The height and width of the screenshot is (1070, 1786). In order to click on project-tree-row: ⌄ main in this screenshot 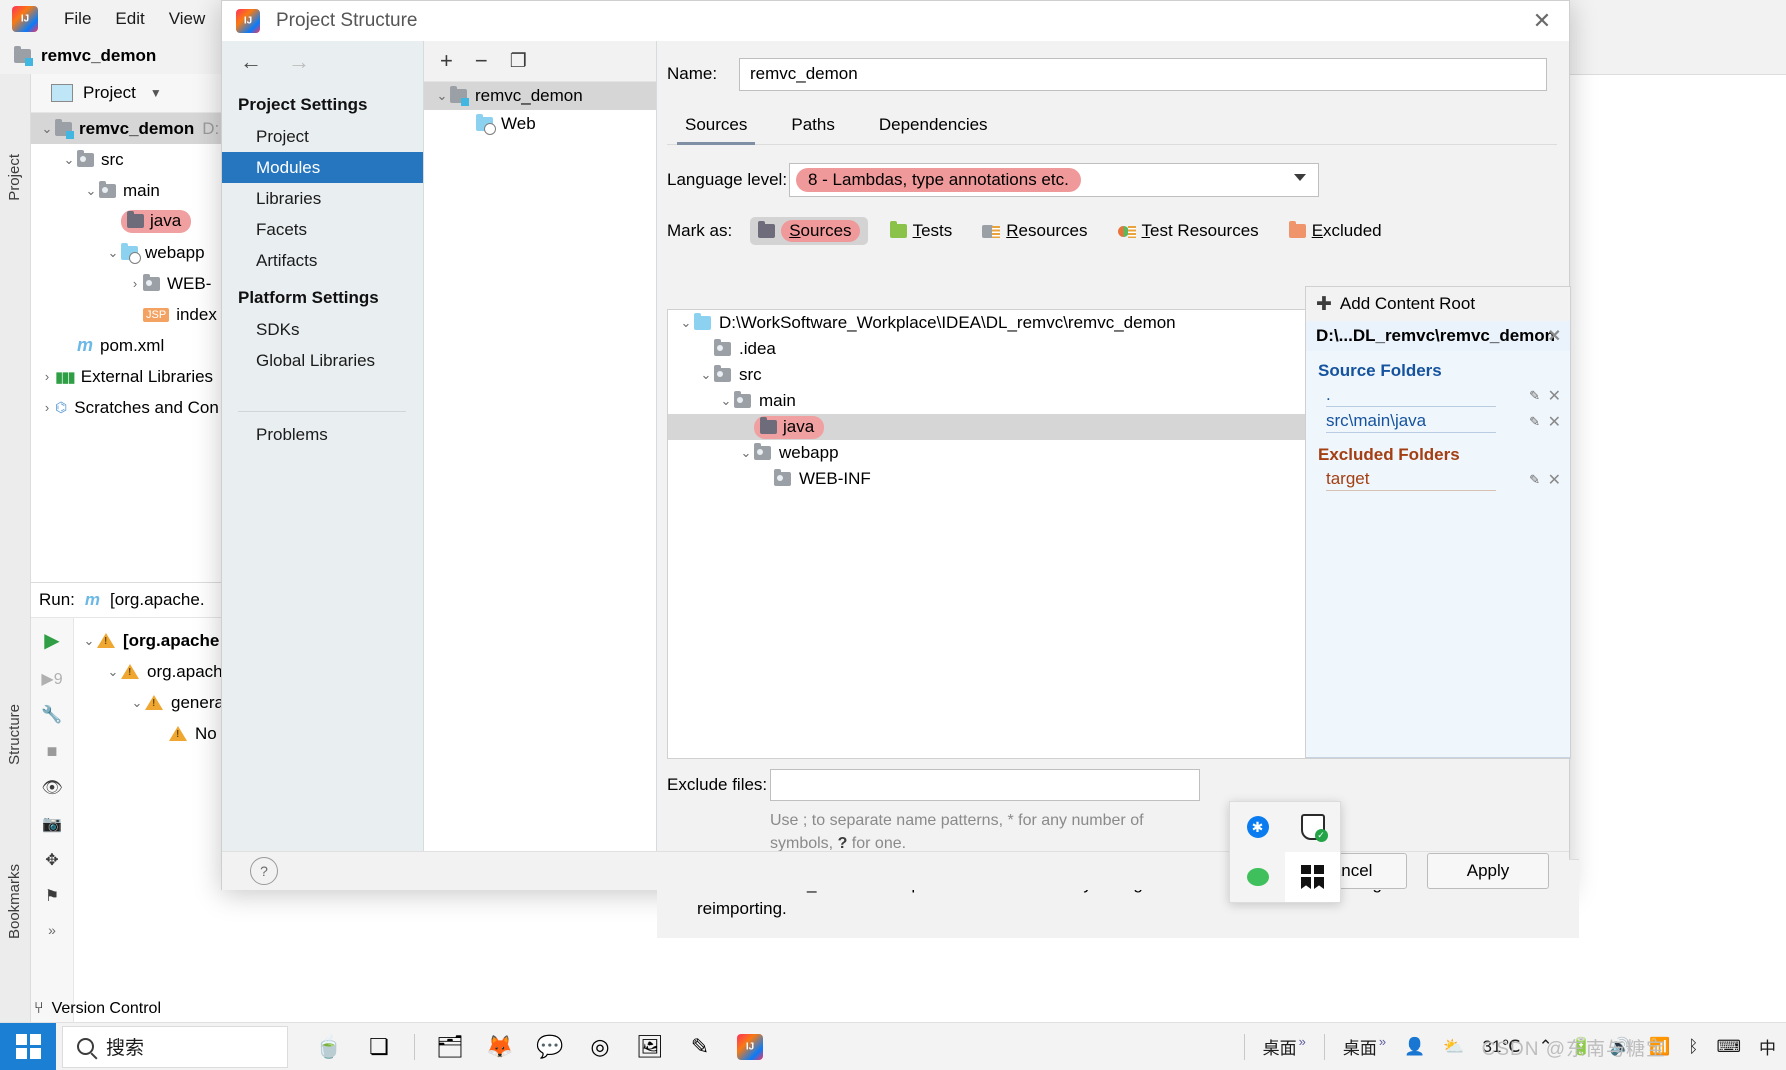, I will do `click(141, 190)`.